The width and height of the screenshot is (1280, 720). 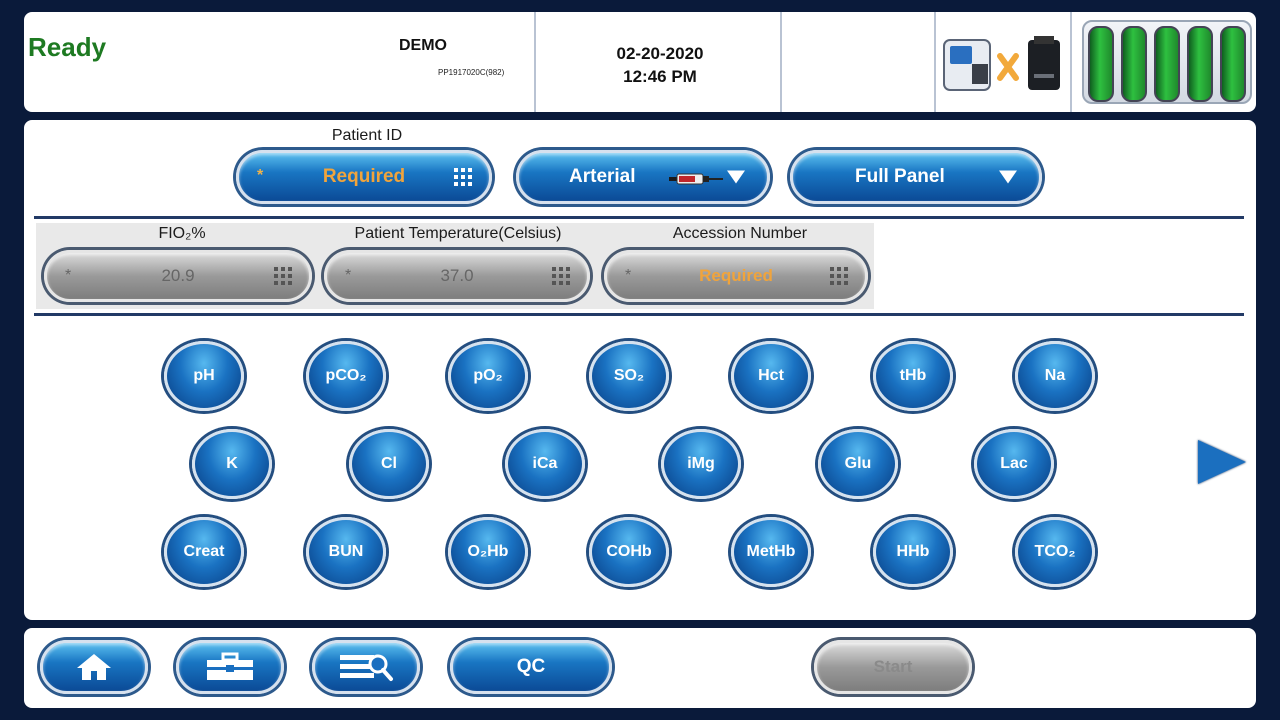 What do you see at coordinates (367, 135) in the screenshot?
I see `patient-id-label: Patient ID` at bounding box center [367, 135].